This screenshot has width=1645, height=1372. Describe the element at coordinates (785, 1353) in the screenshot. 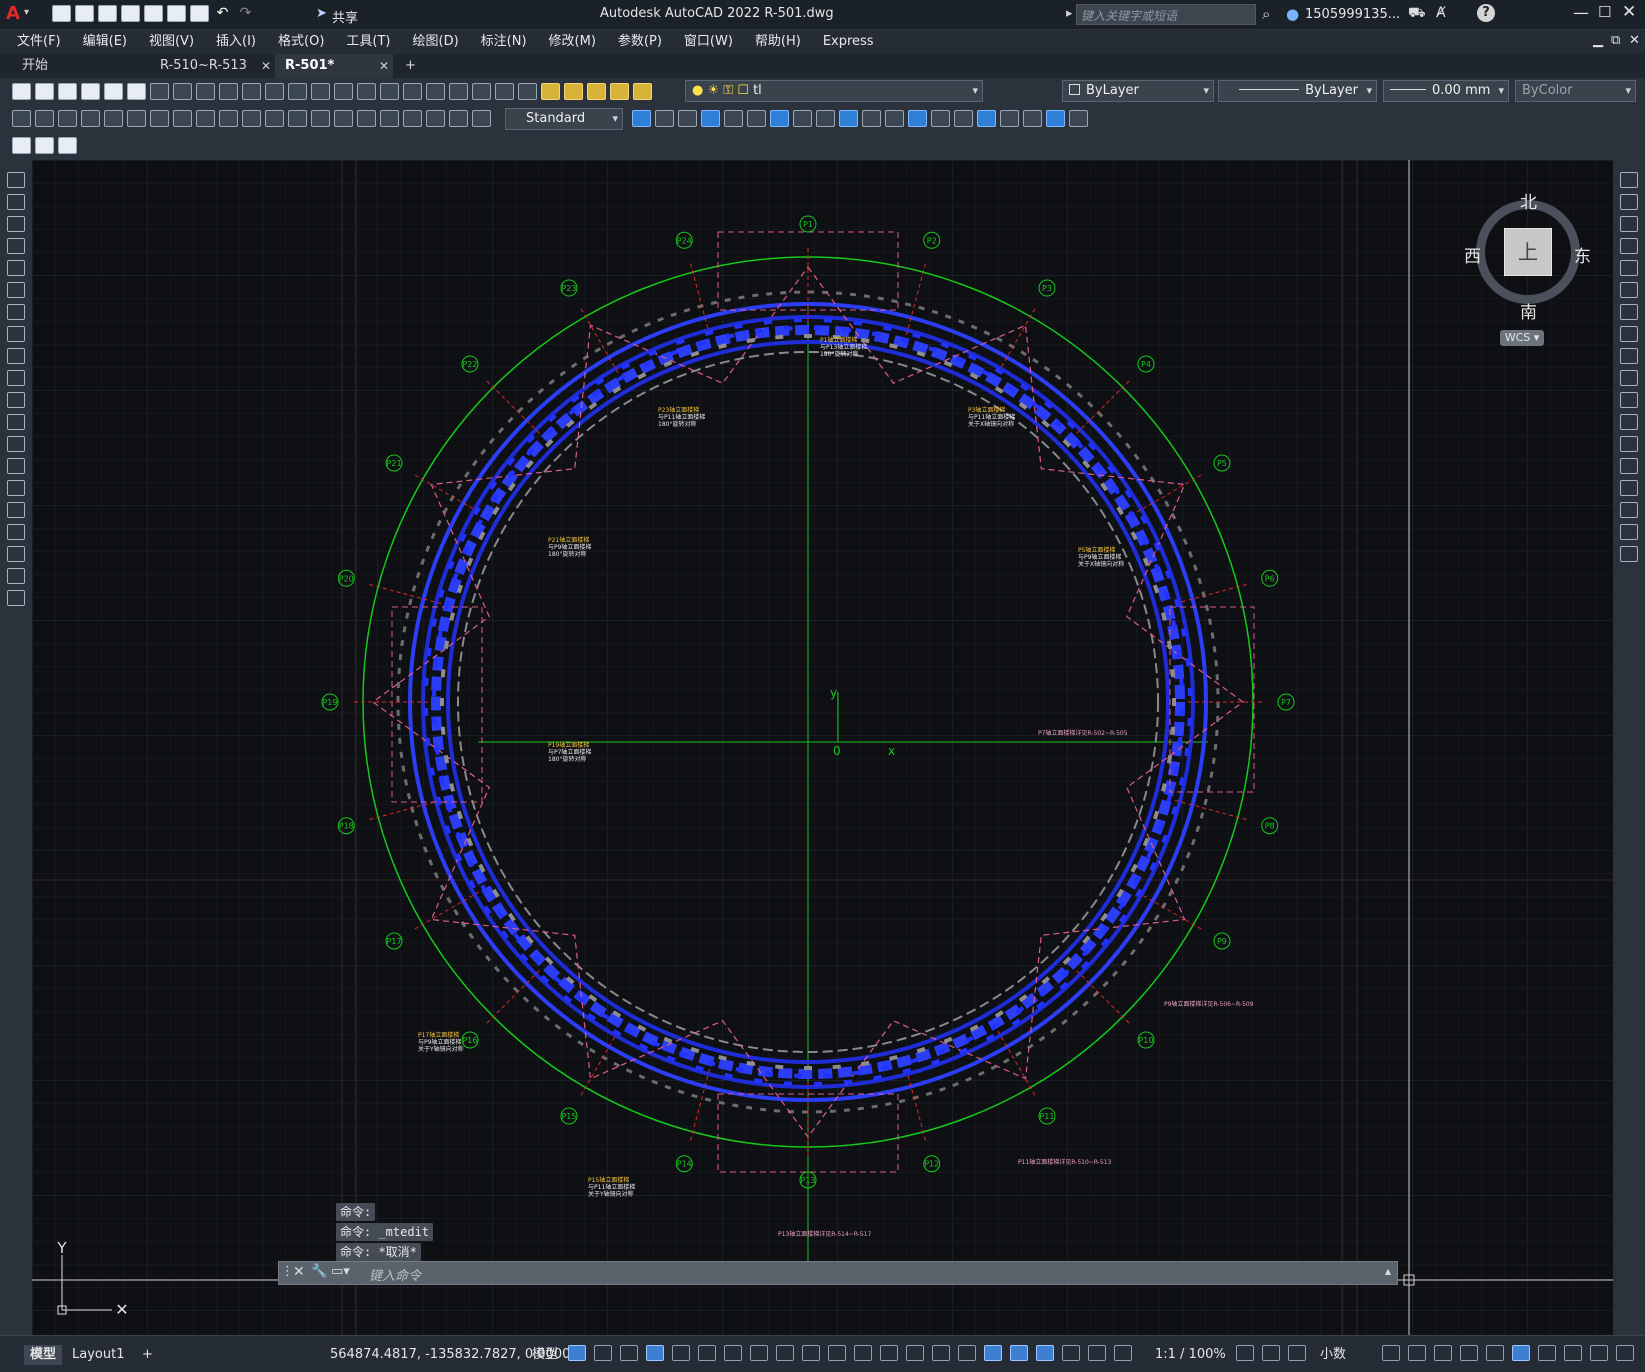

I see `status-toggle-8-icon` at that location.